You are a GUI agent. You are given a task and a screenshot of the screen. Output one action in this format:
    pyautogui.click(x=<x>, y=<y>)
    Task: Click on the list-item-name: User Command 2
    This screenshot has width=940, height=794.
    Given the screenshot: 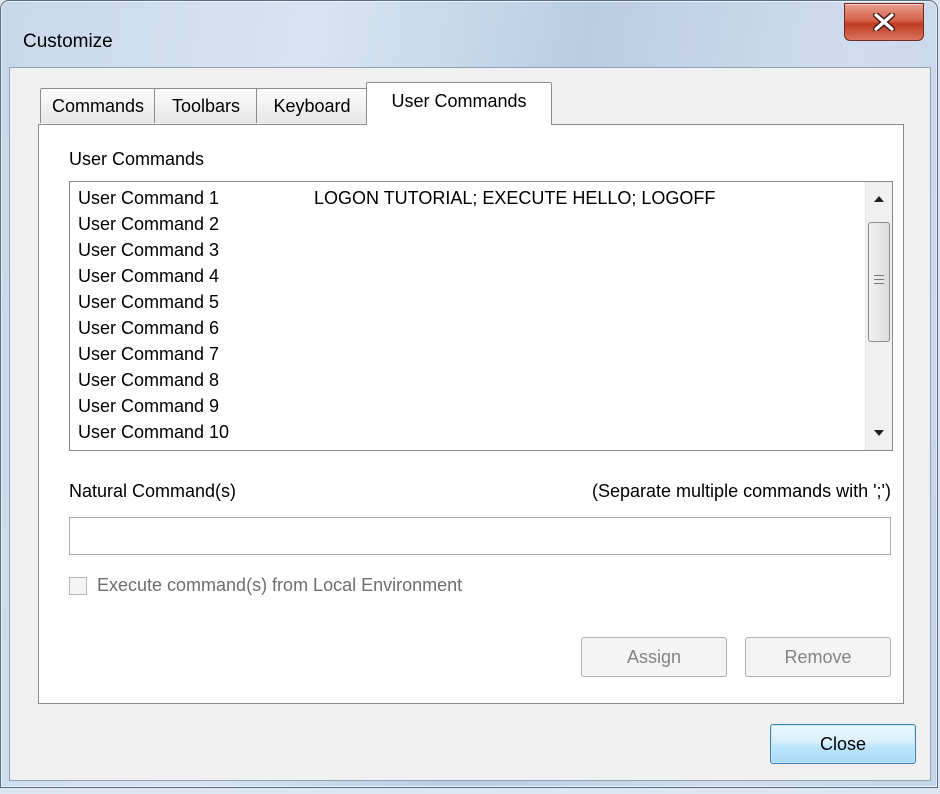 What is the action you would take?
    pyautogui.click(x=149, y=224)
    